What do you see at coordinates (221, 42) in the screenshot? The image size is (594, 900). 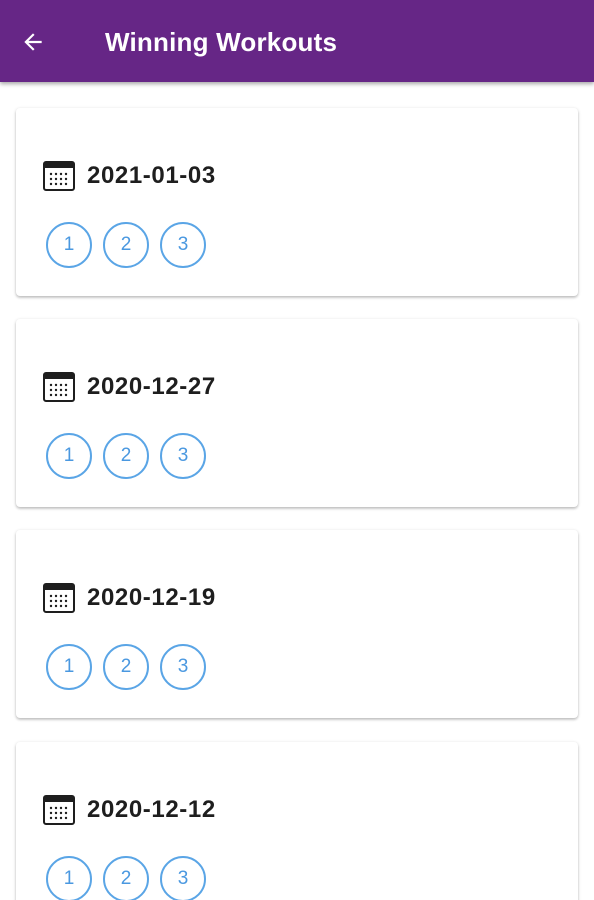 I see `page-title: Winning Workouts` at bounding box center [221, 42].